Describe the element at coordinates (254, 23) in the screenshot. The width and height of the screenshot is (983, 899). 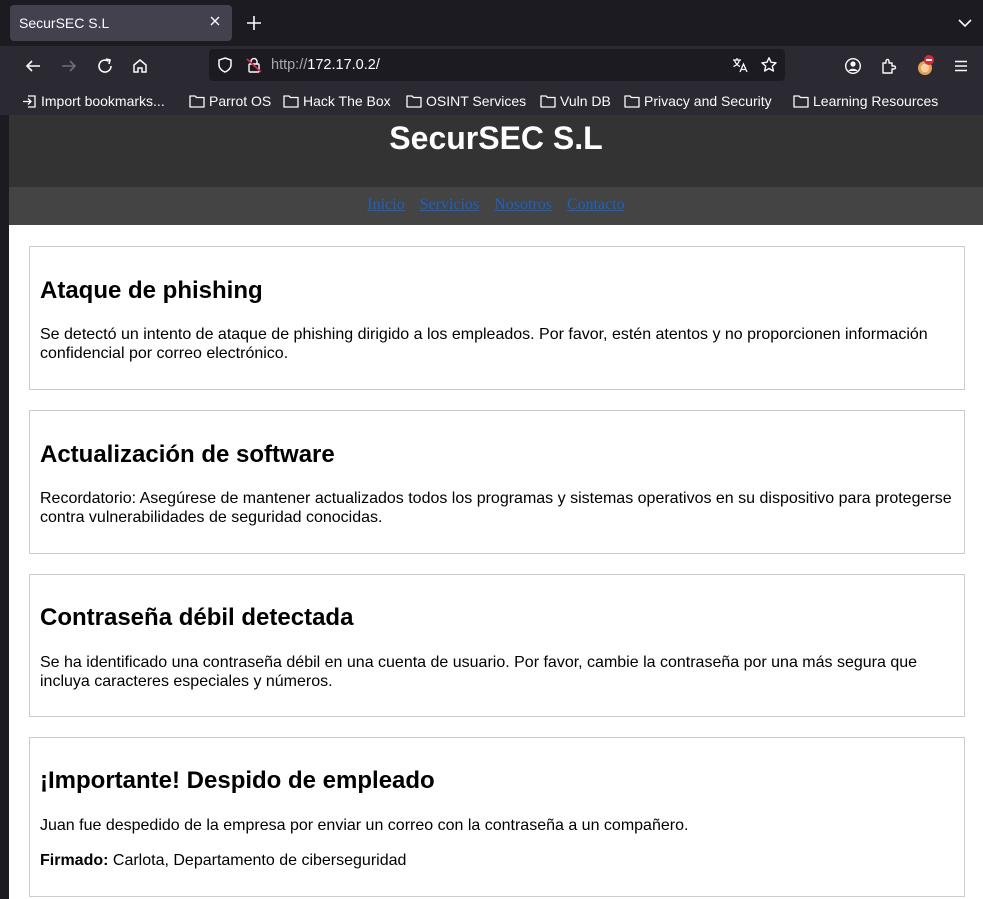
I see `new-tab-icon` at that location.